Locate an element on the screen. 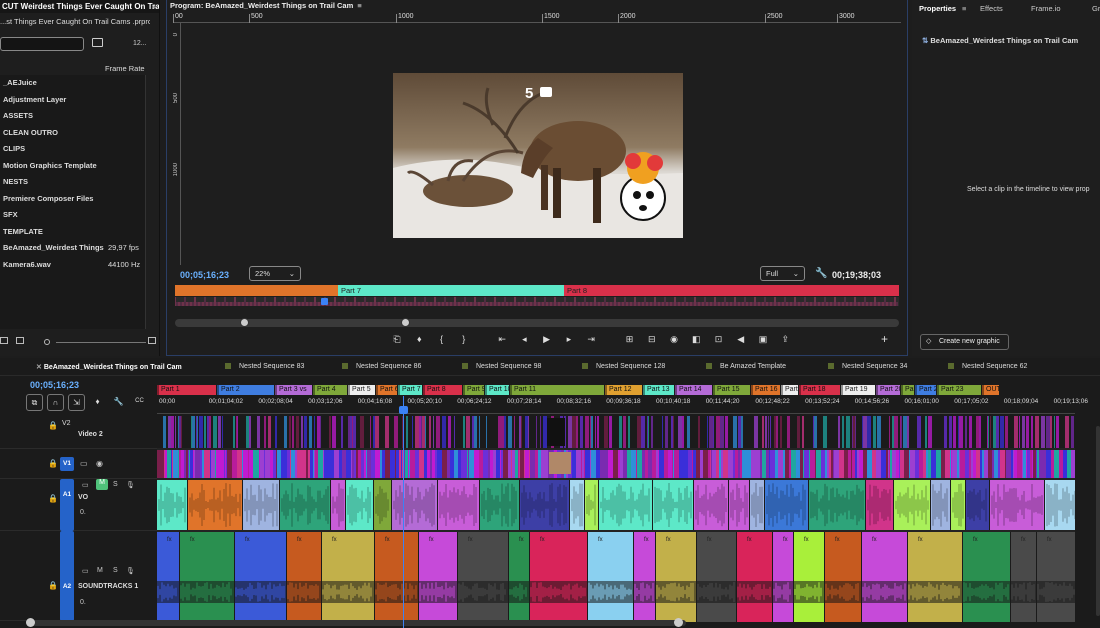  add-marker-icon: ♦ is located at coordinates (97, 402).